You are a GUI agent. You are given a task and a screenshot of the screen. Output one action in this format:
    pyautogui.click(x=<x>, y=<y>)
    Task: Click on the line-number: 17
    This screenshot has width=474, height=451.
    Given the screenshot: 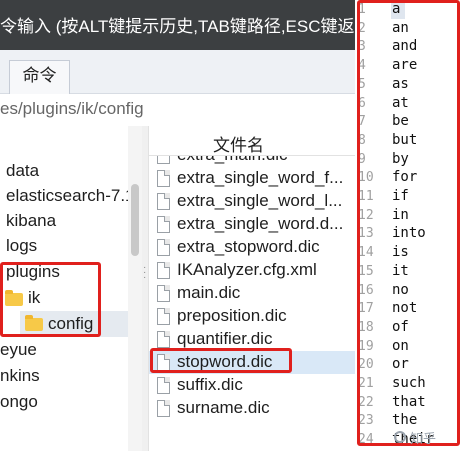 What is the action you would take?
    pyautogui.click(x=366, y=309)
    